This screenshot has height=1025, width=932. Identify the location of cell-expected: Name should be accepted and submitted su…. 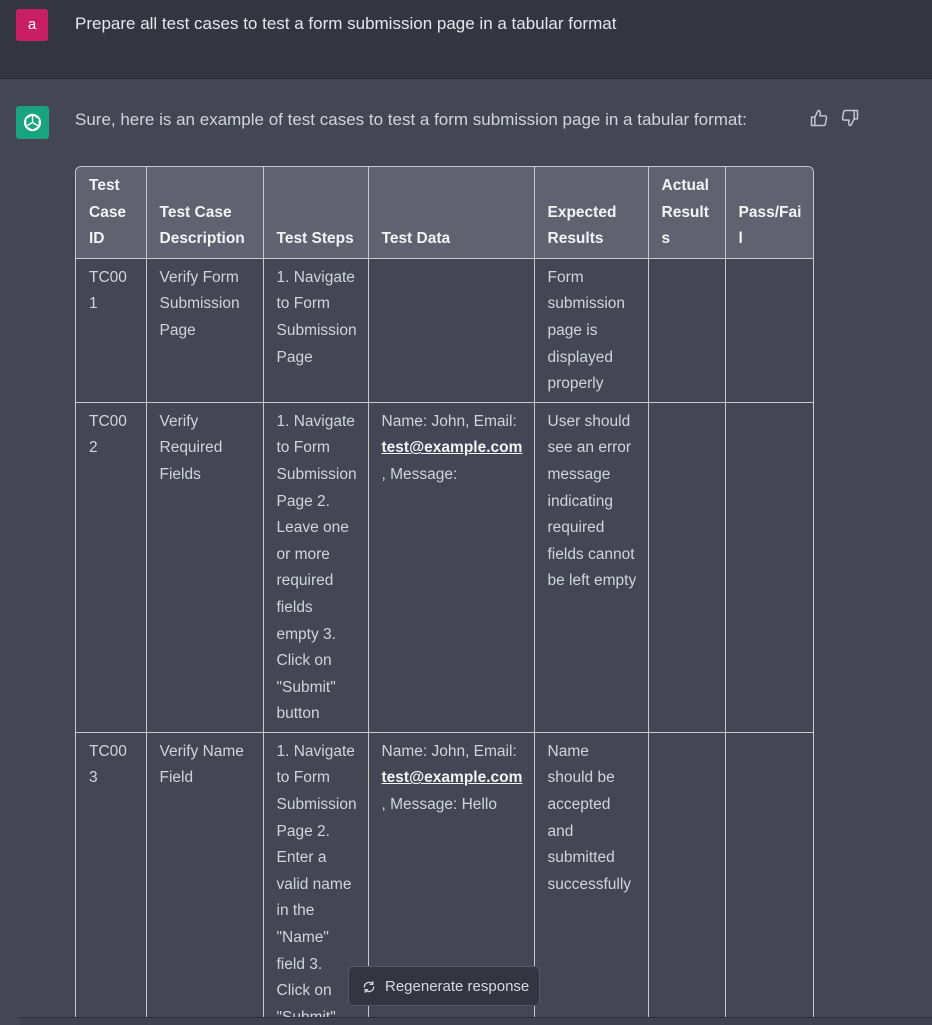
(591, 878).